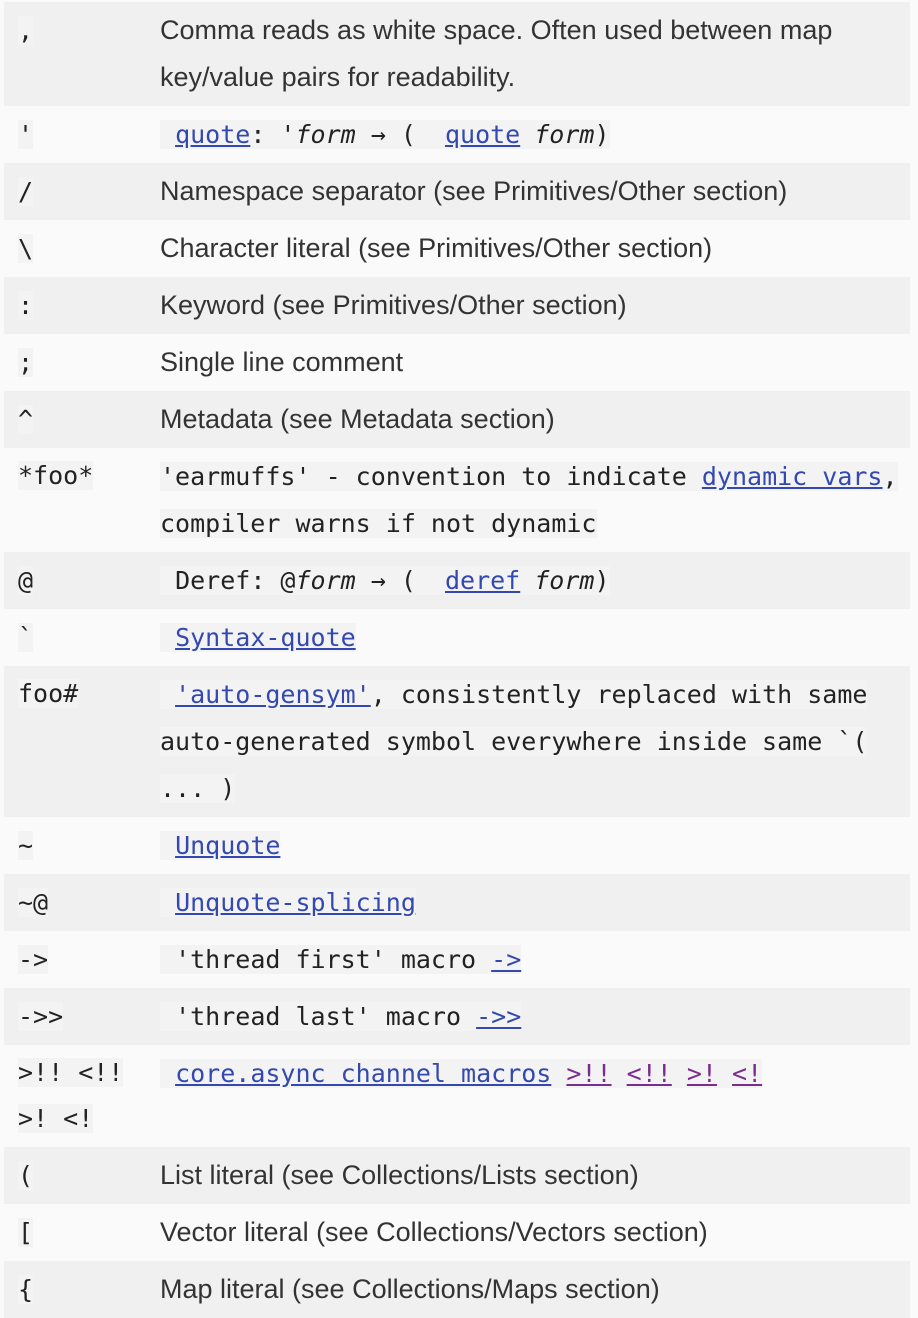  Describe the element at coordinates (74, 248) in the screenshot. I see `symbol-cell: \` at that location.